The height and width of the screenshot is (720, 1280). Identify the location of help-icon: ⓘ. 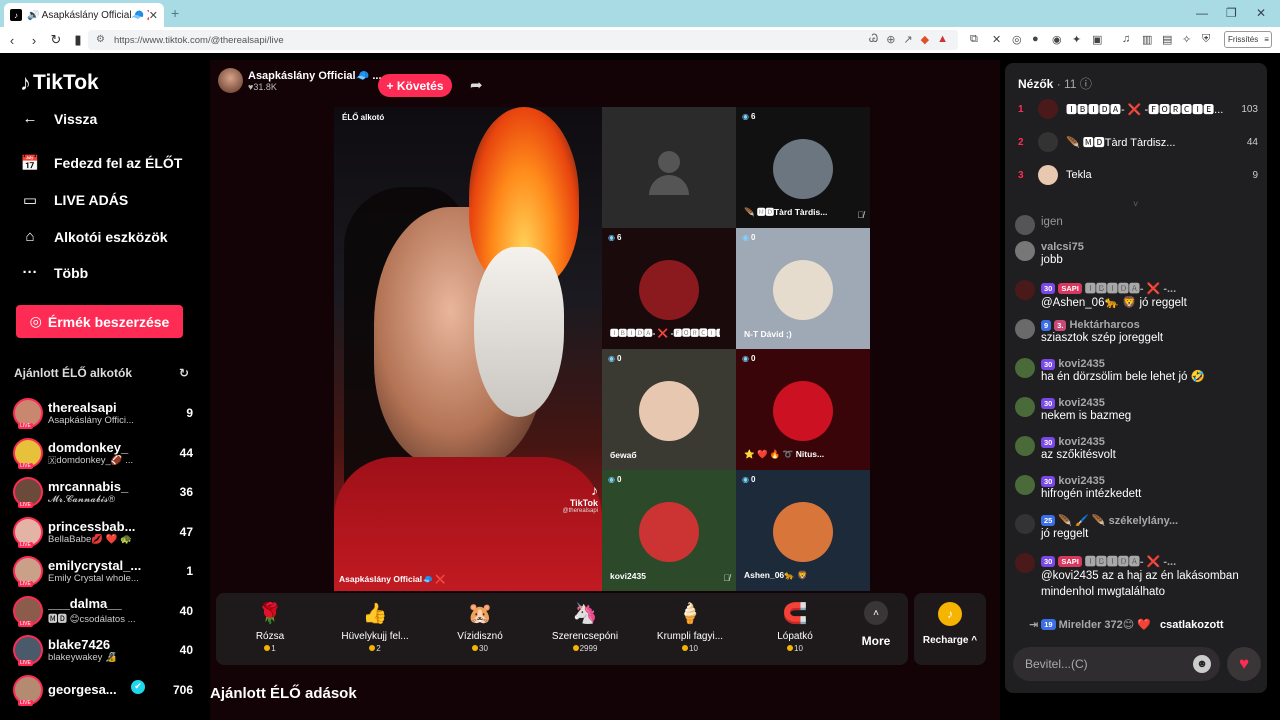
(1086, 84).